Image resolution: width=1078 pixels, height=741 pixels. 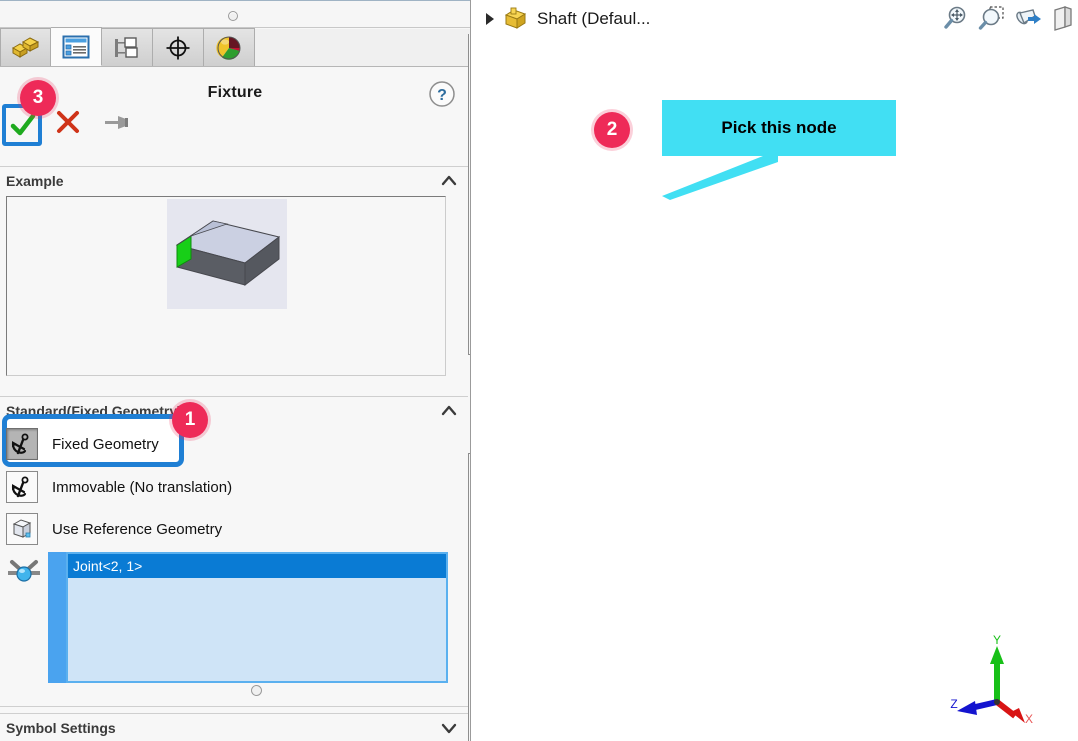 I want to click on listbox-resize-grip, so click(x=256, y=690).